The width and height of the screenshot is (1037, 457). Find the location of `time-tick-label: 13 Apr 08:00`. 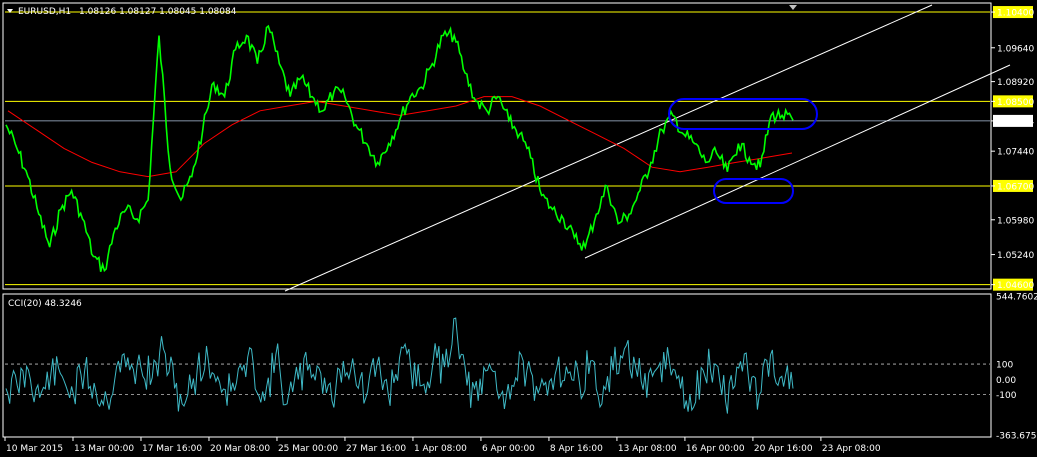

time-tick-label: 13 Apr 08:00 is located at coordinates (647, 449).